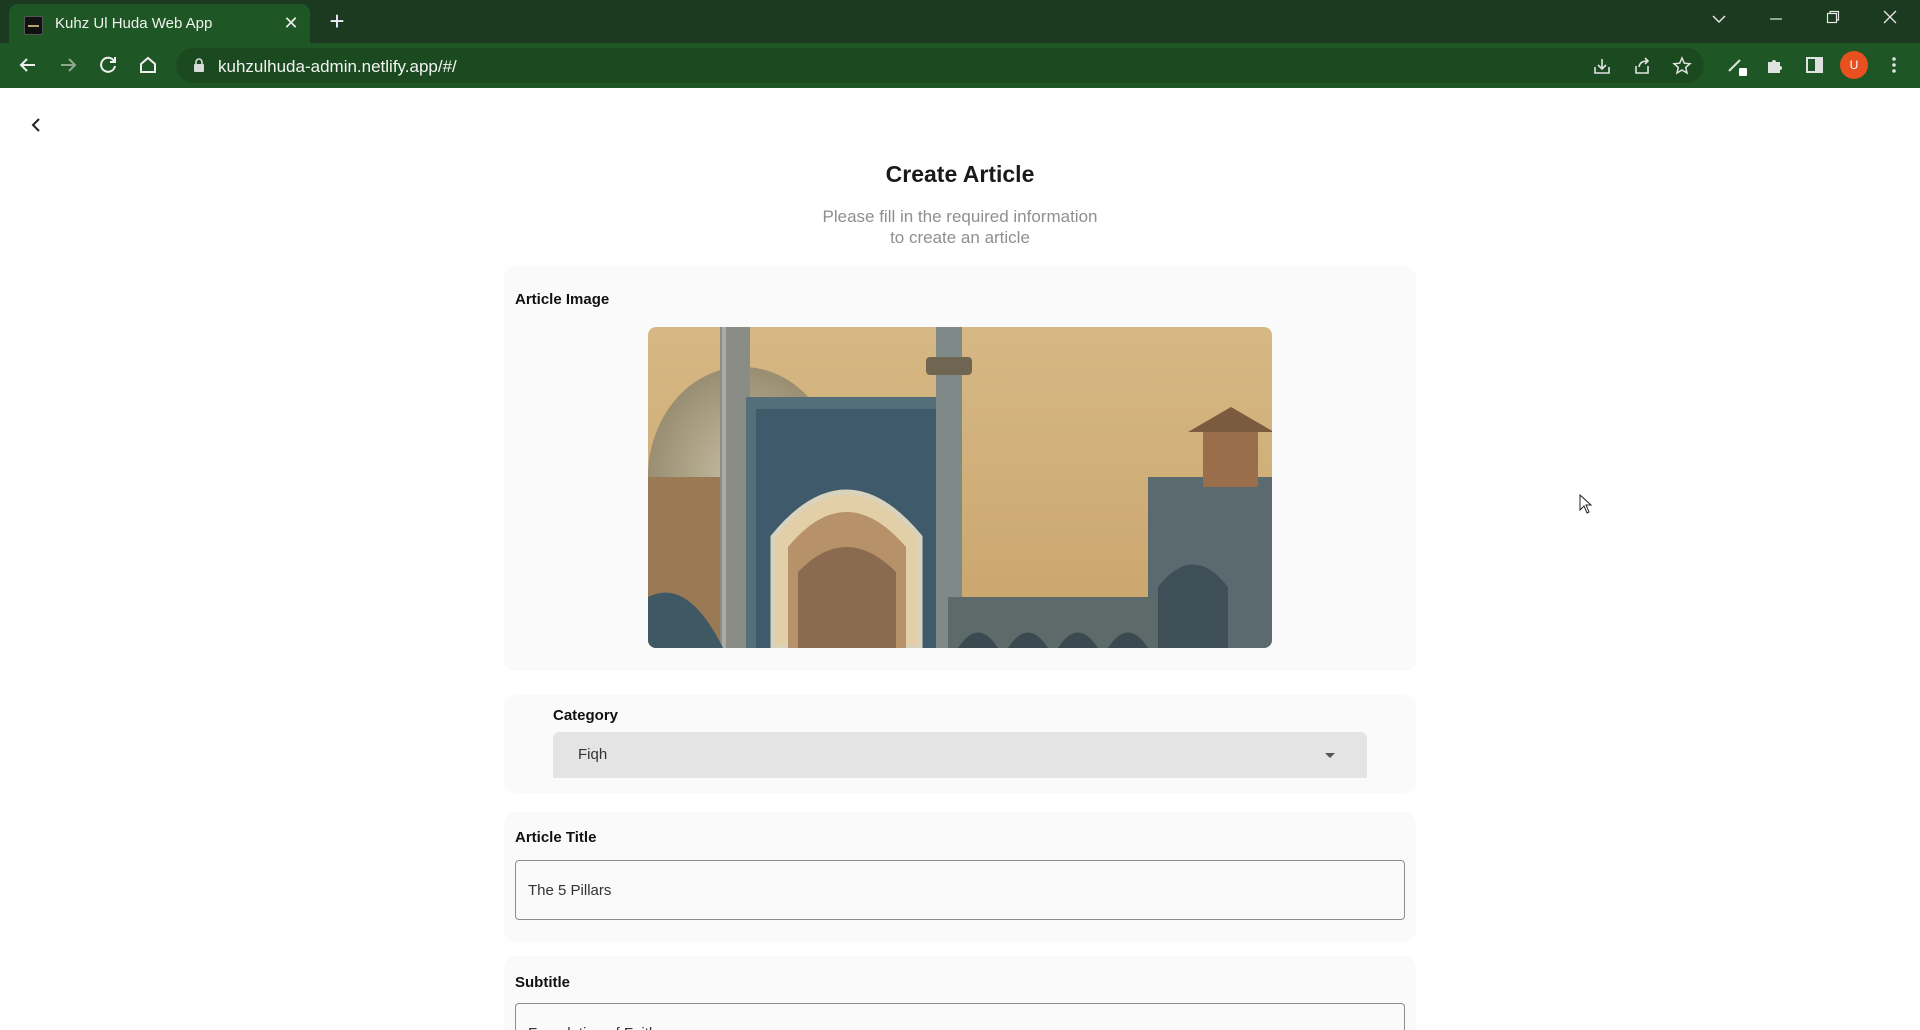 The width and height of the screenshot is (1920, 1030). I want to click on share-icon, so click(1642, 66).